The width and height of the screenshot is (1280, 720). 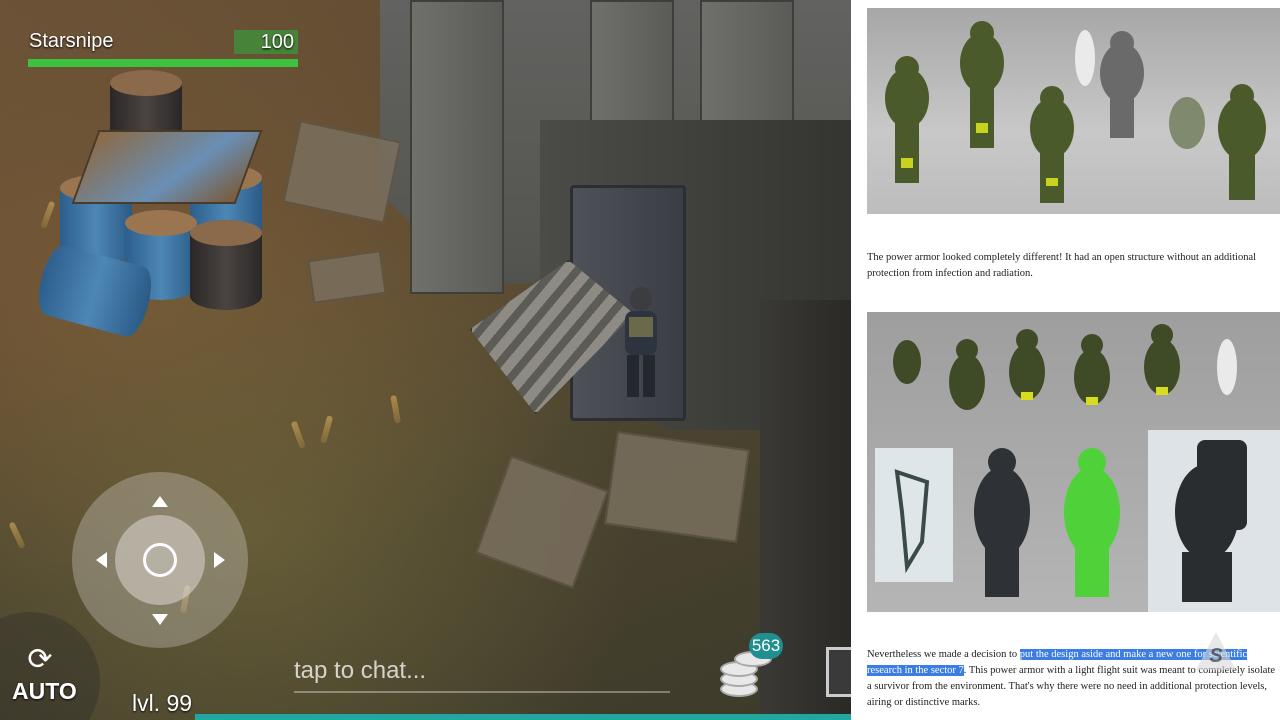 I want to click on paragraph-text: Nevertheless we made a decision to, so click(x=943, y=654).